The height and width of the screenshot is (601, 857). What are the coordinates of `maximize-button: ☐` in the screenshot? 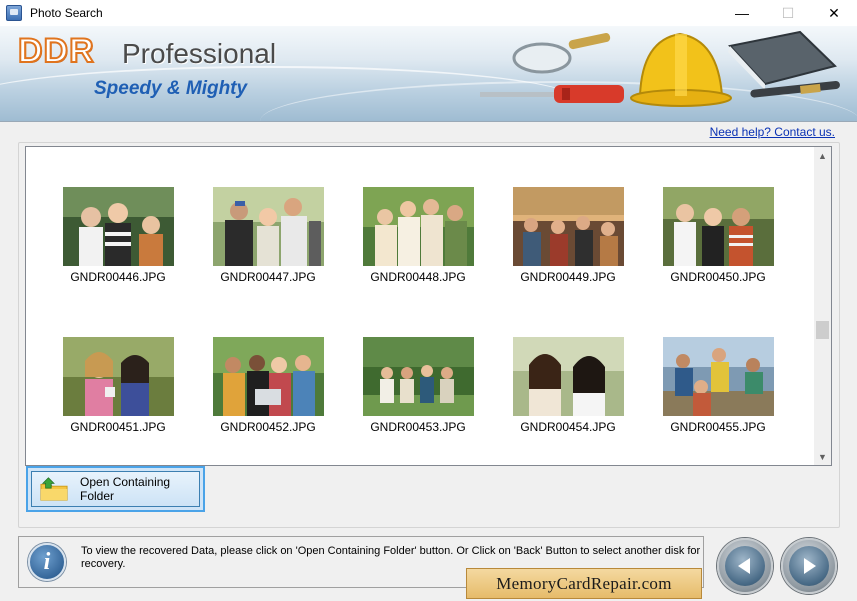 It's located at (788, 13).